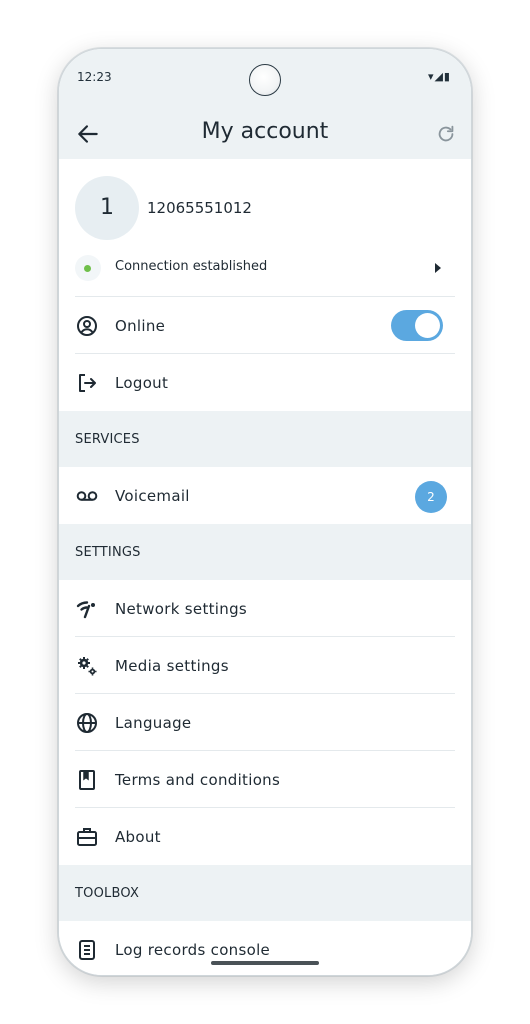  I want to click on online-toggle, so click(417, 325).